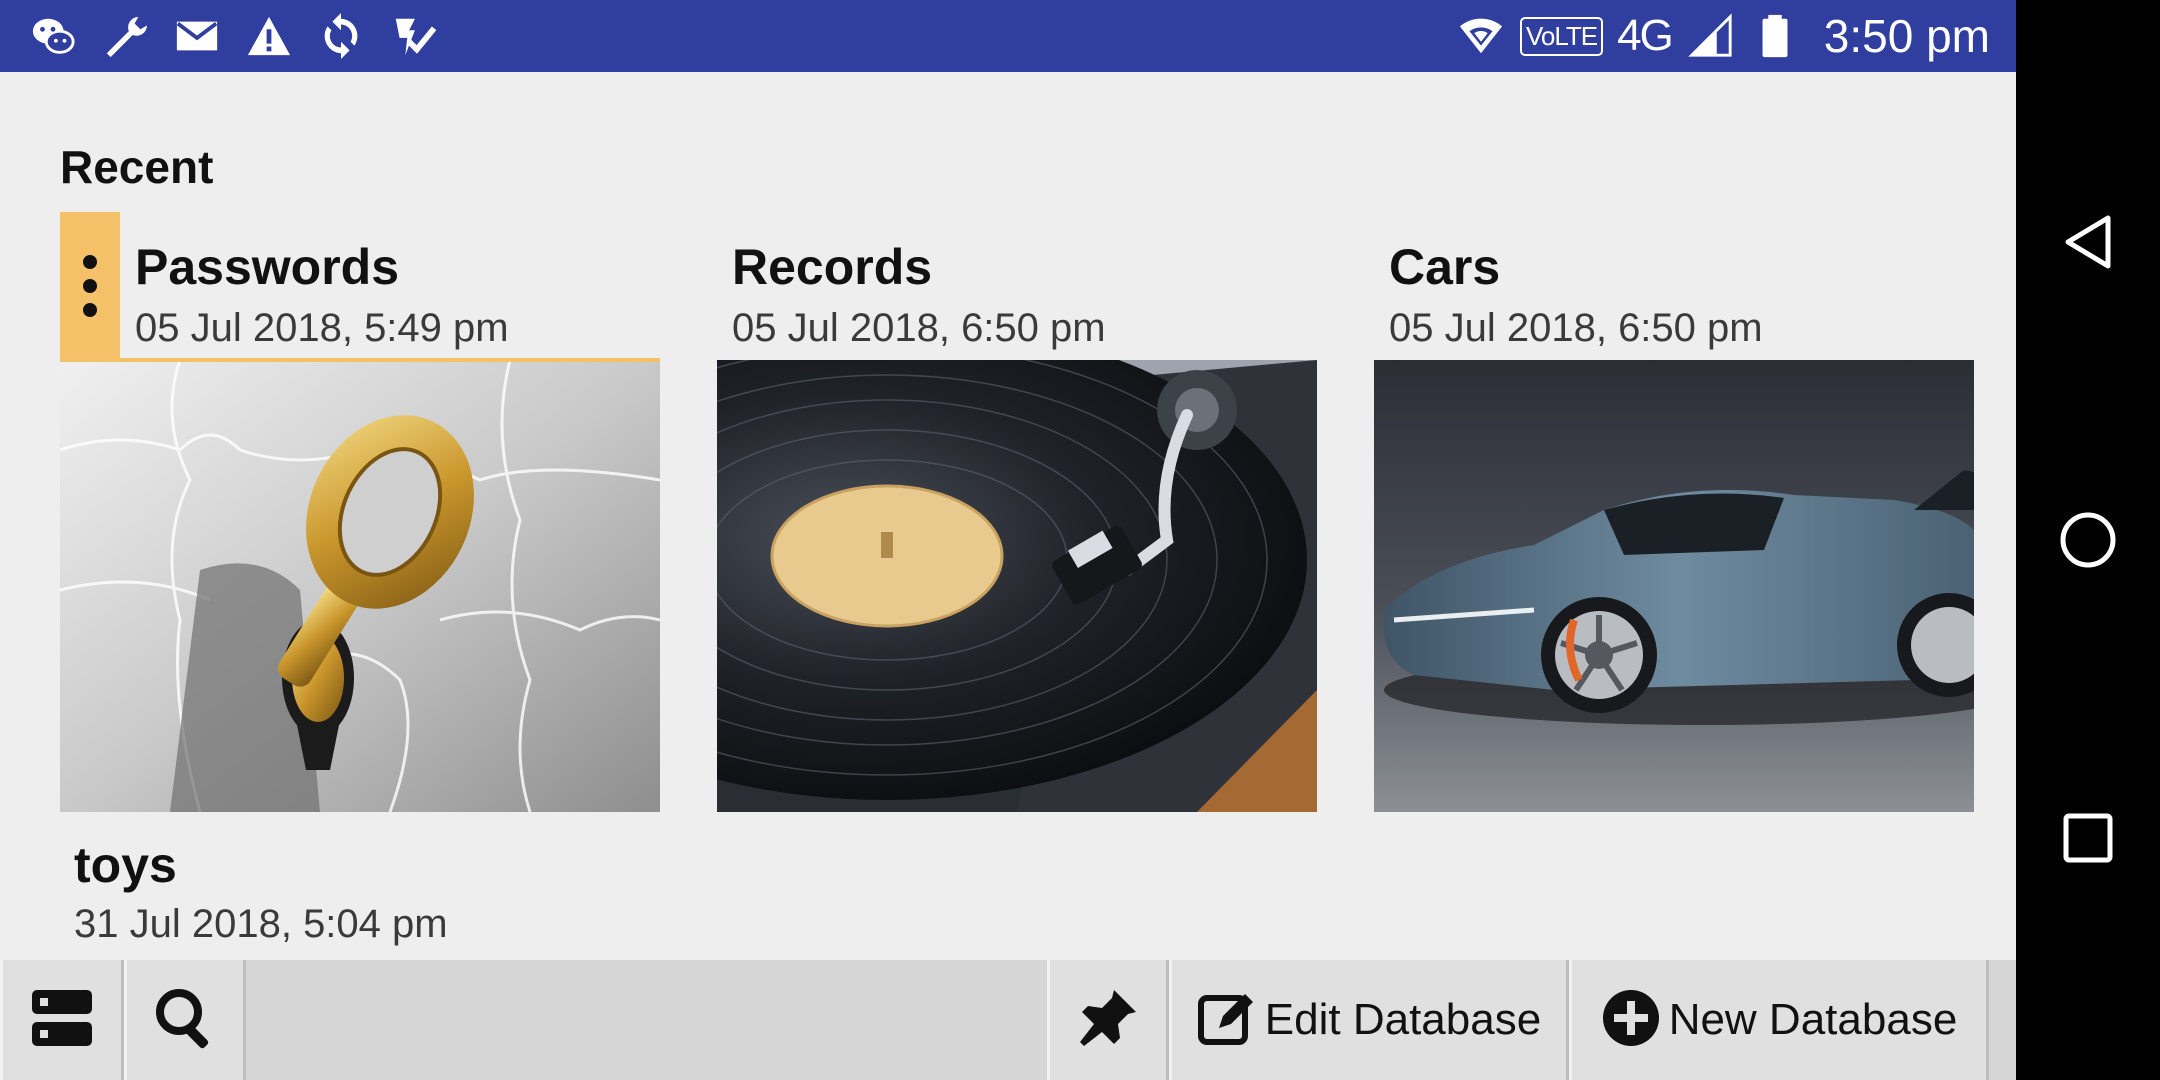  Describe the element at coordinates (1481, 36) in the screenshot. I see `wifi-icon` at that location.